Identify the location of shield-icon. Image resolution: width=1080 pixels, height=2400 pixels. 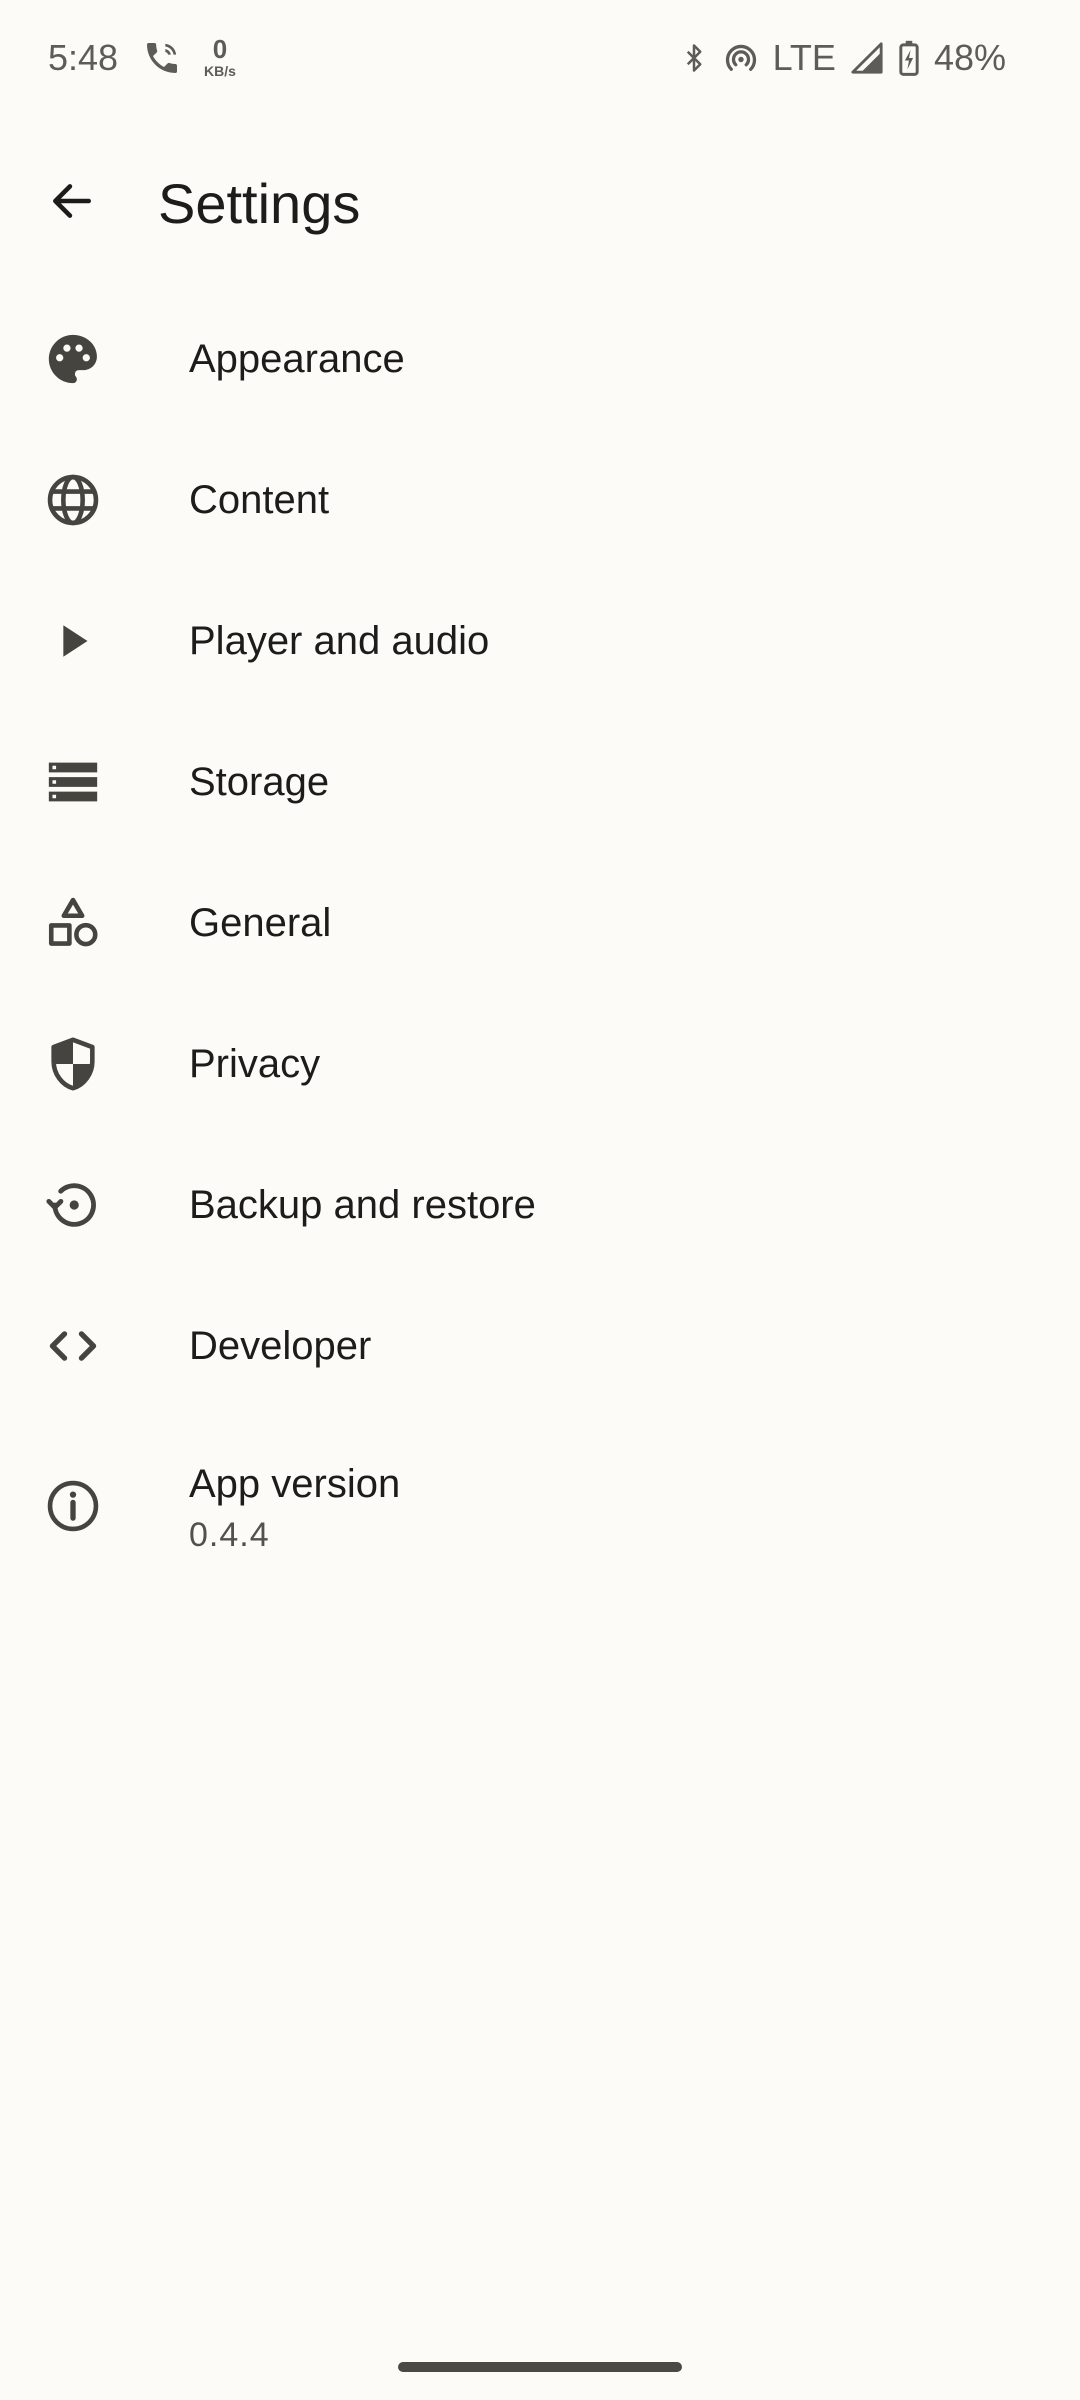
(73, 1064).